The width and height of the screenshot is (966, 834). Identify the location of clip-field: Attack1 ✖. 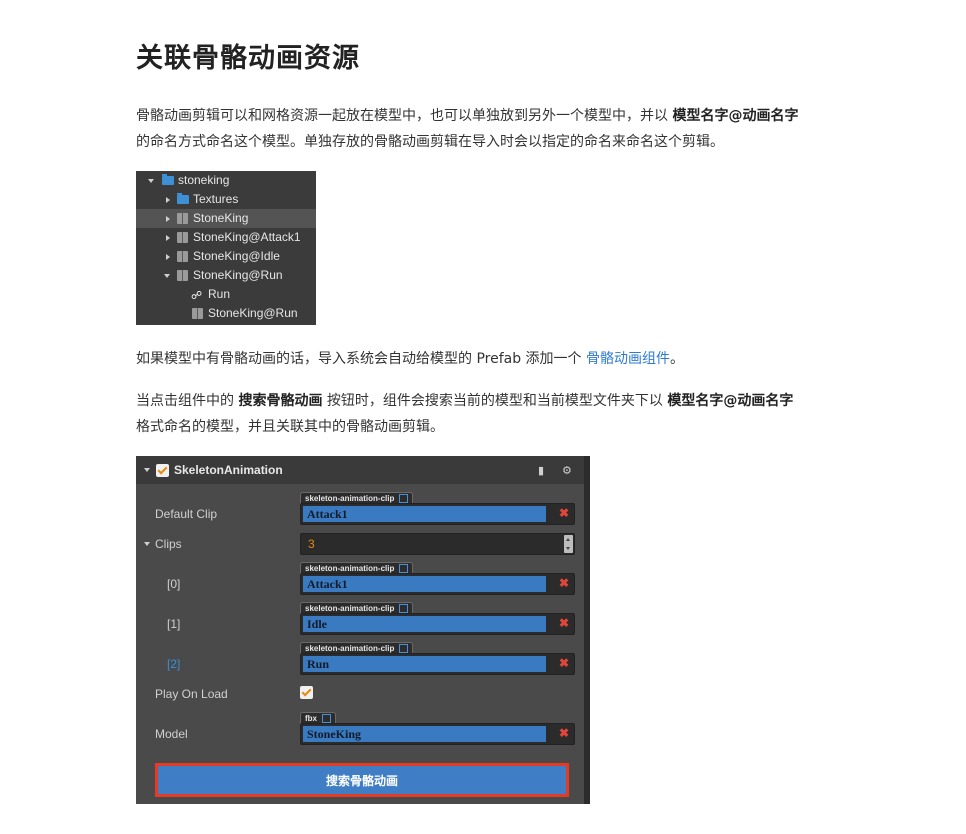
(437, 584).